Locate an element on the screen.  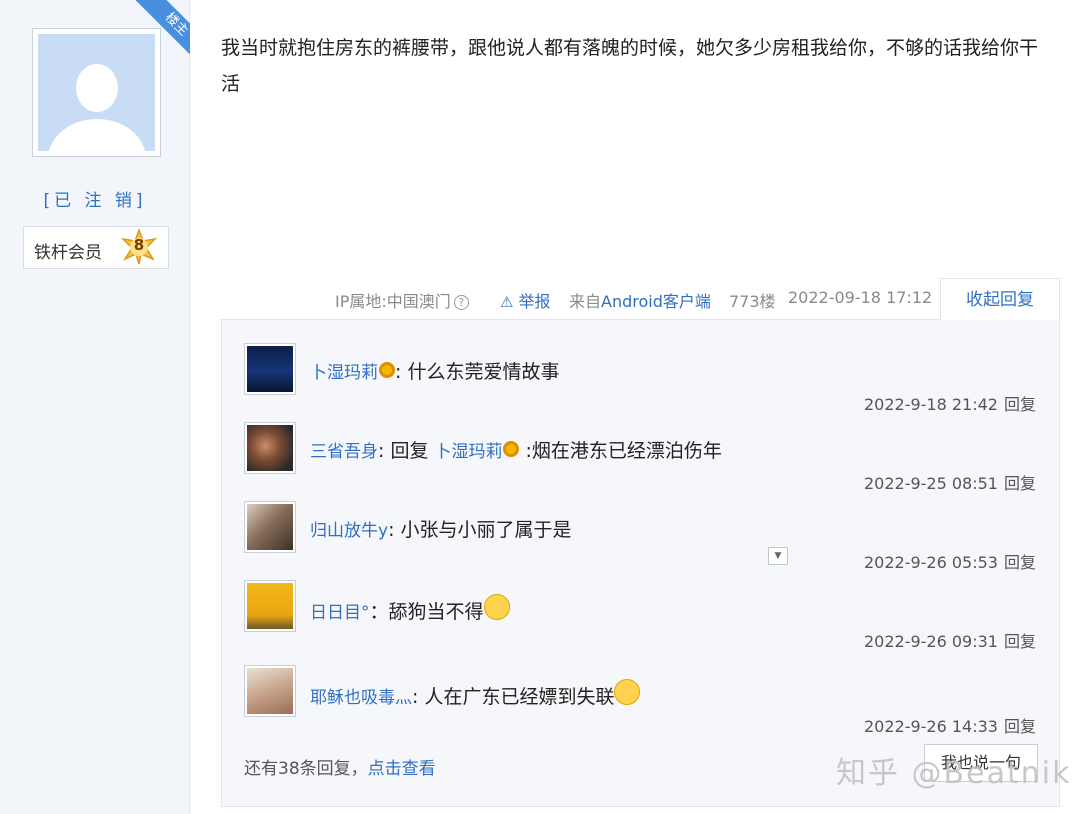
client-source: 来自Android客户端 is located at coordinates (640, 300).